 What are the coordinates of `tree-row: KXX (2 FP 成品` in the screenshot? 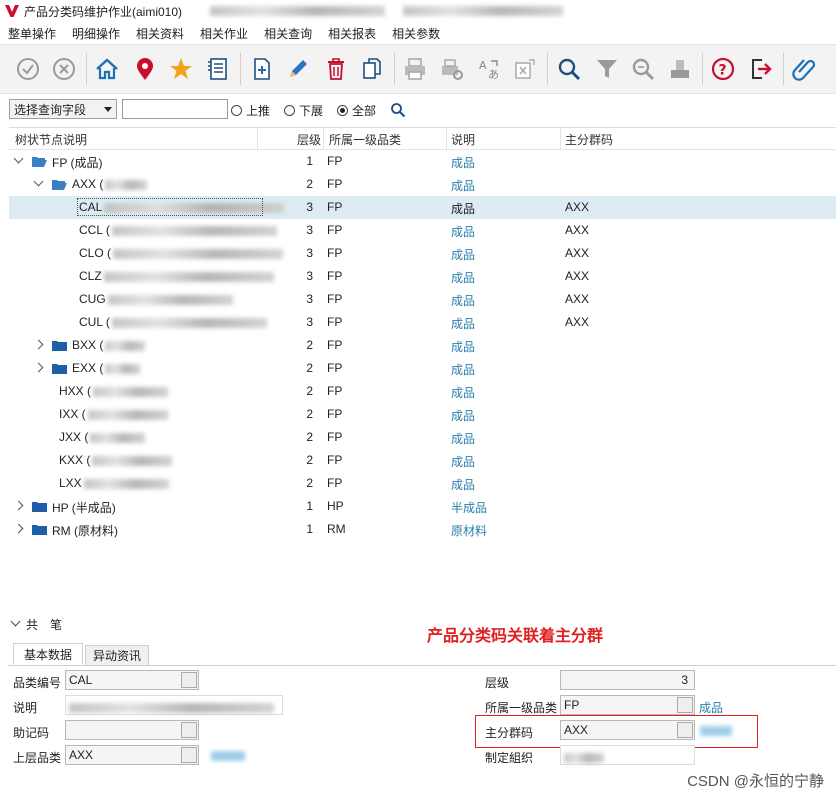 It's located at (422, 460).